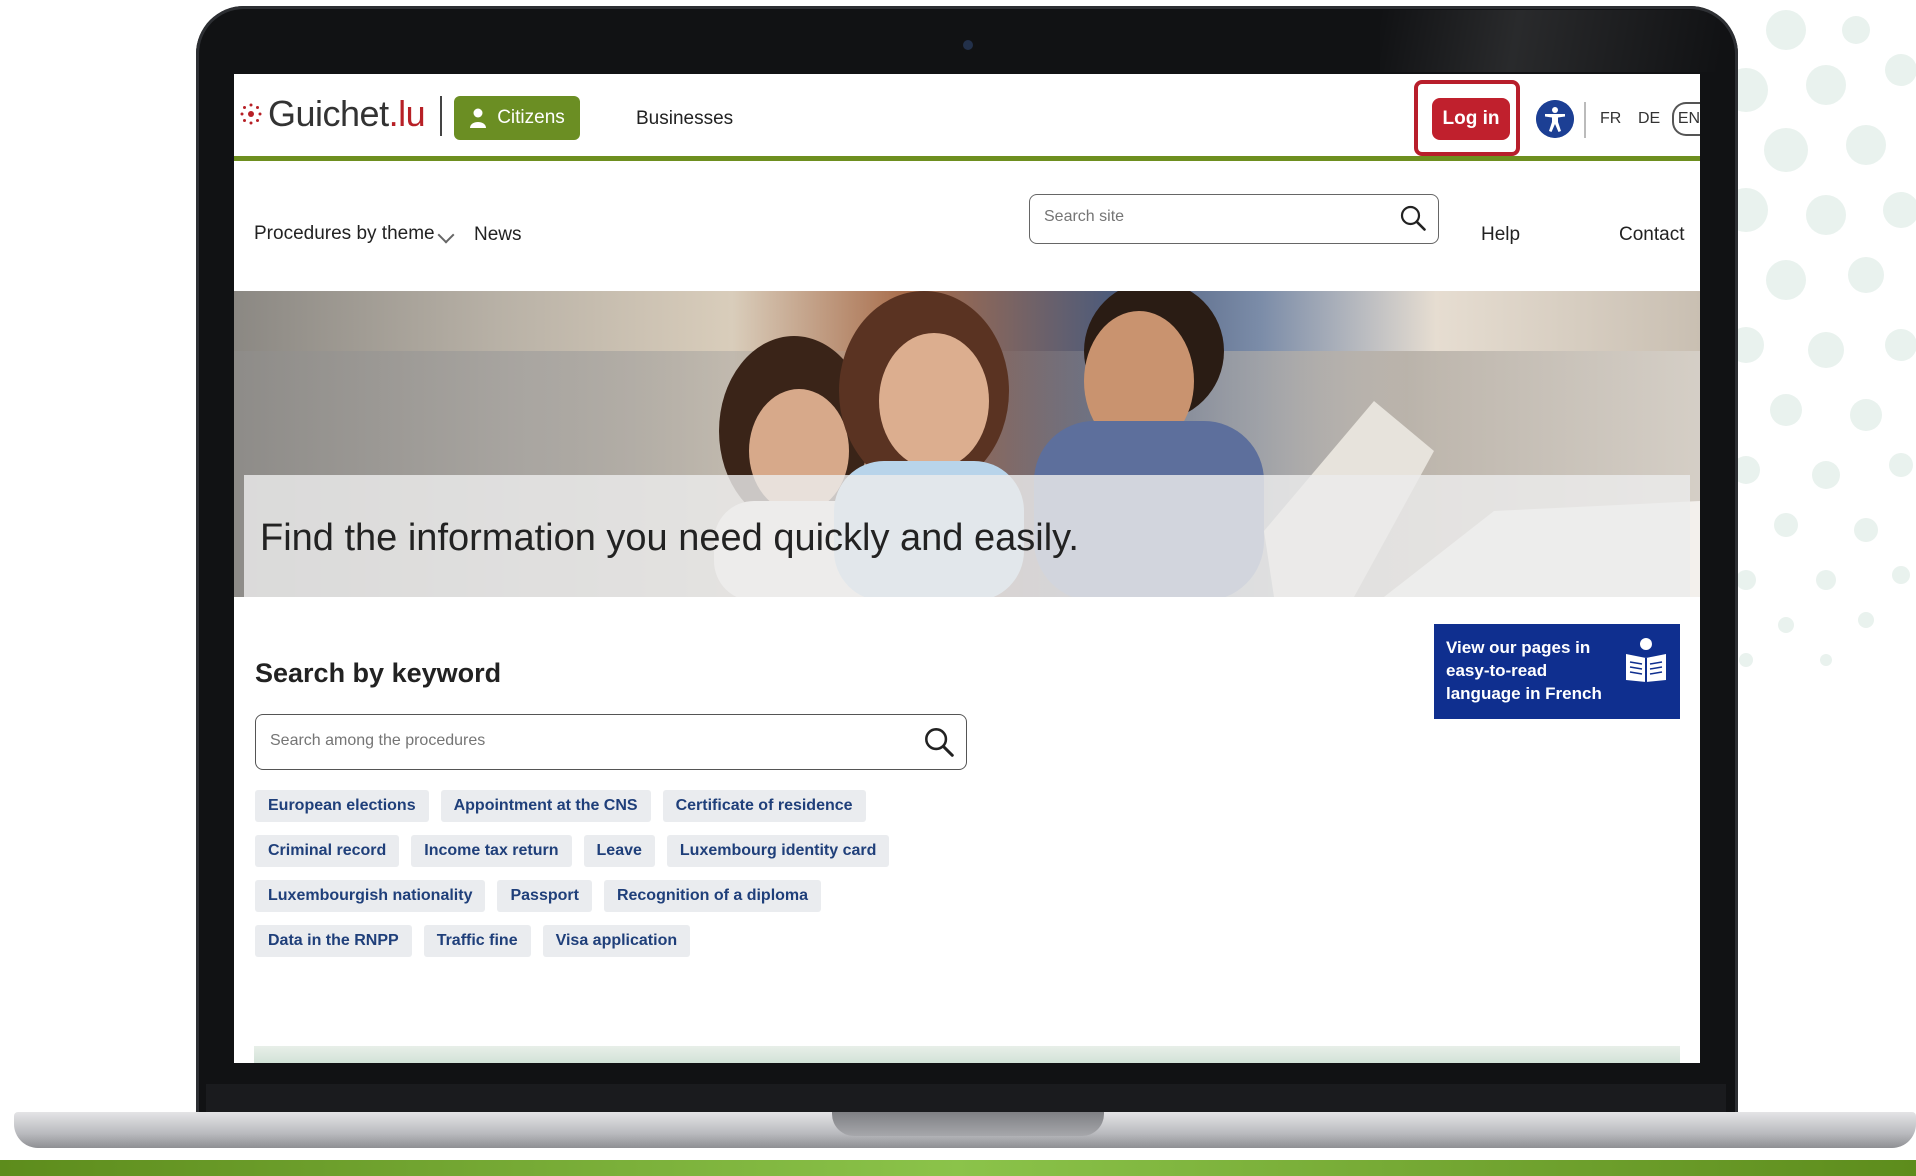 Image resolution: width=1916 pixels, height=1176 pixels. I want to click on main-navigation: Procedures by theme News Help Contact, so click(967, 226).